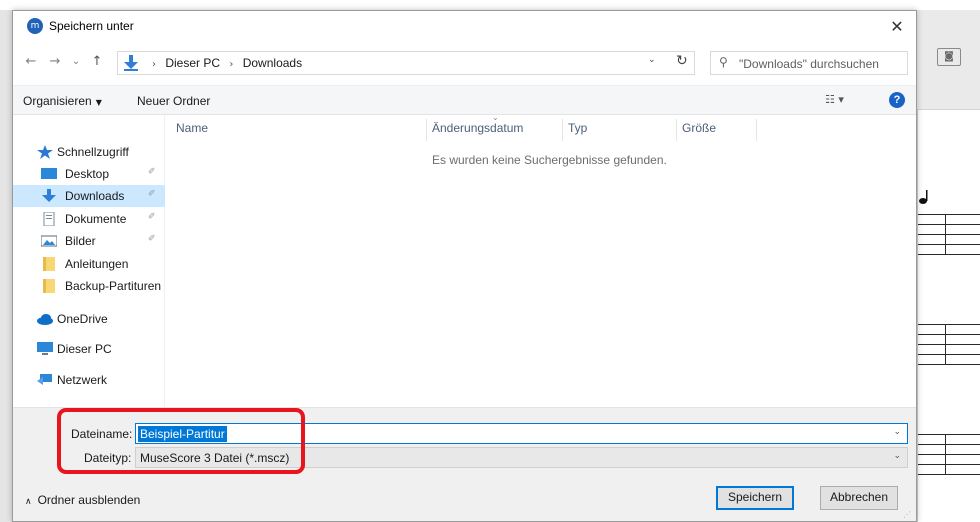 The width and height of the screenshot is (980, 522). Describe the element at coordinates (82, 319) in the screenshot. I see `sidebar-item-label: OneDrive` at that location.